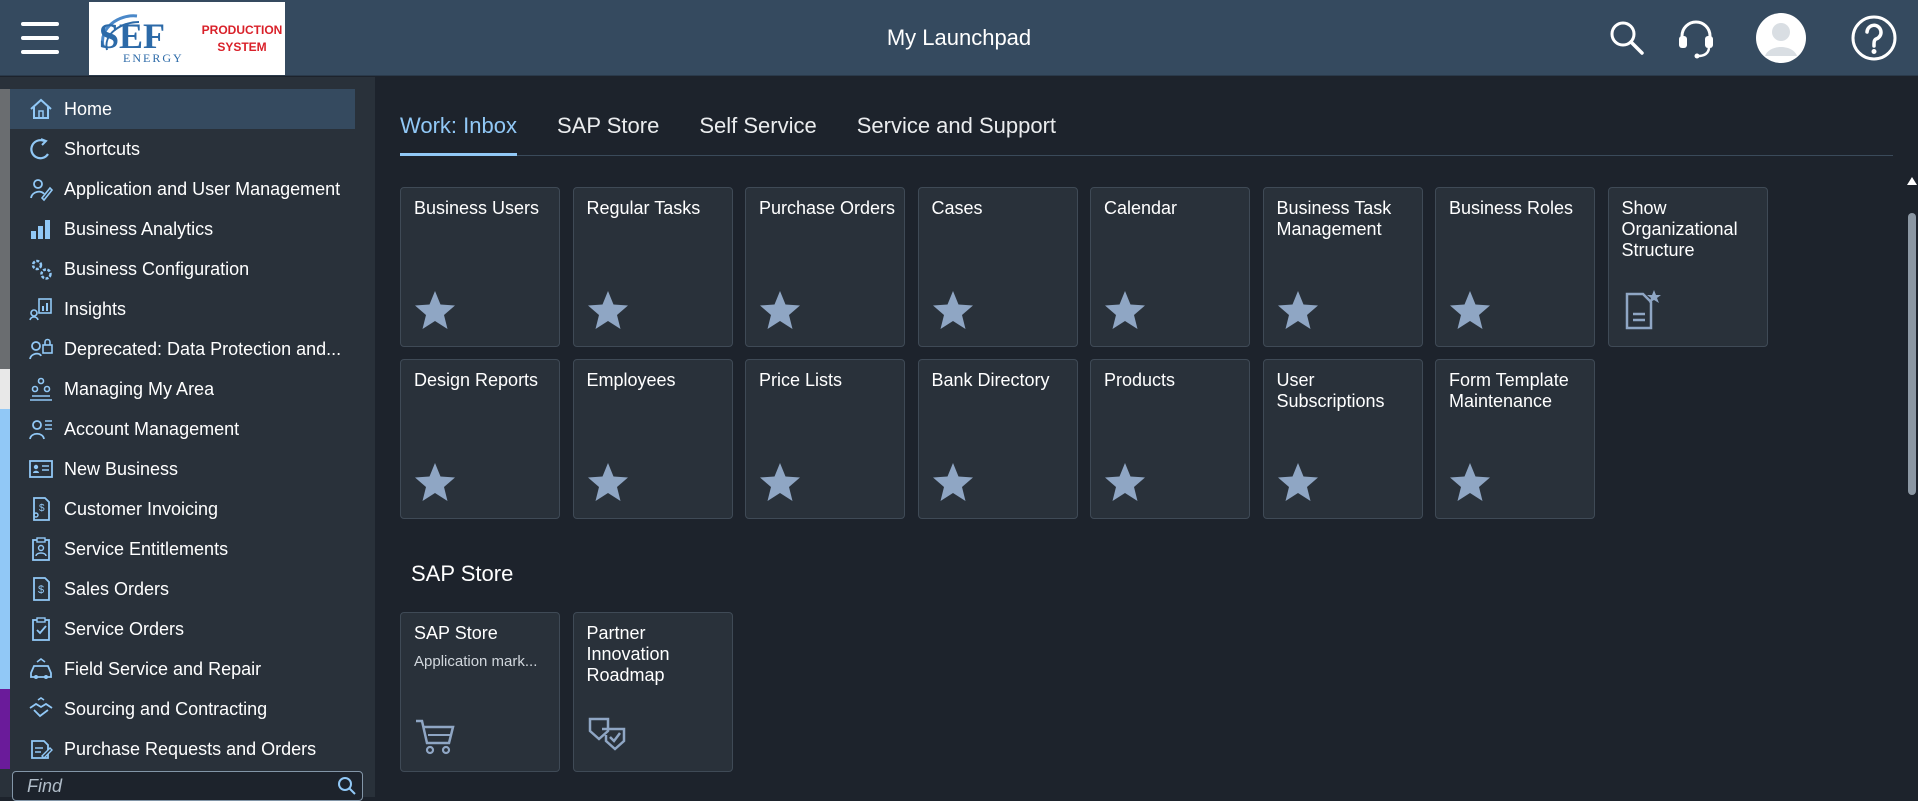 The width and height of the screenshot is (1918, 801). I want to click on scroll-up-arrow, so click(1912, 181).